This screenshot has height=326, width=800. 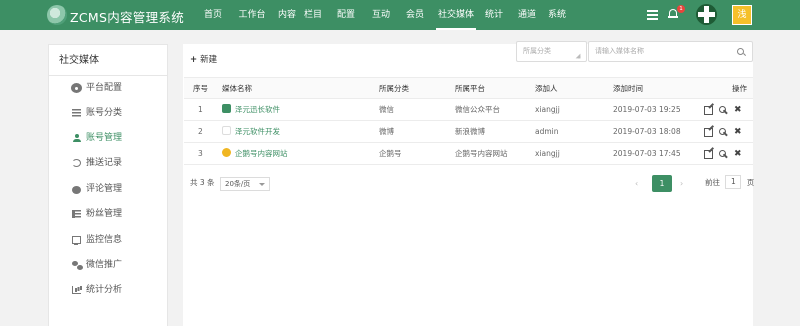 I want to click on penguin-icon, so click(x=226, y=152).